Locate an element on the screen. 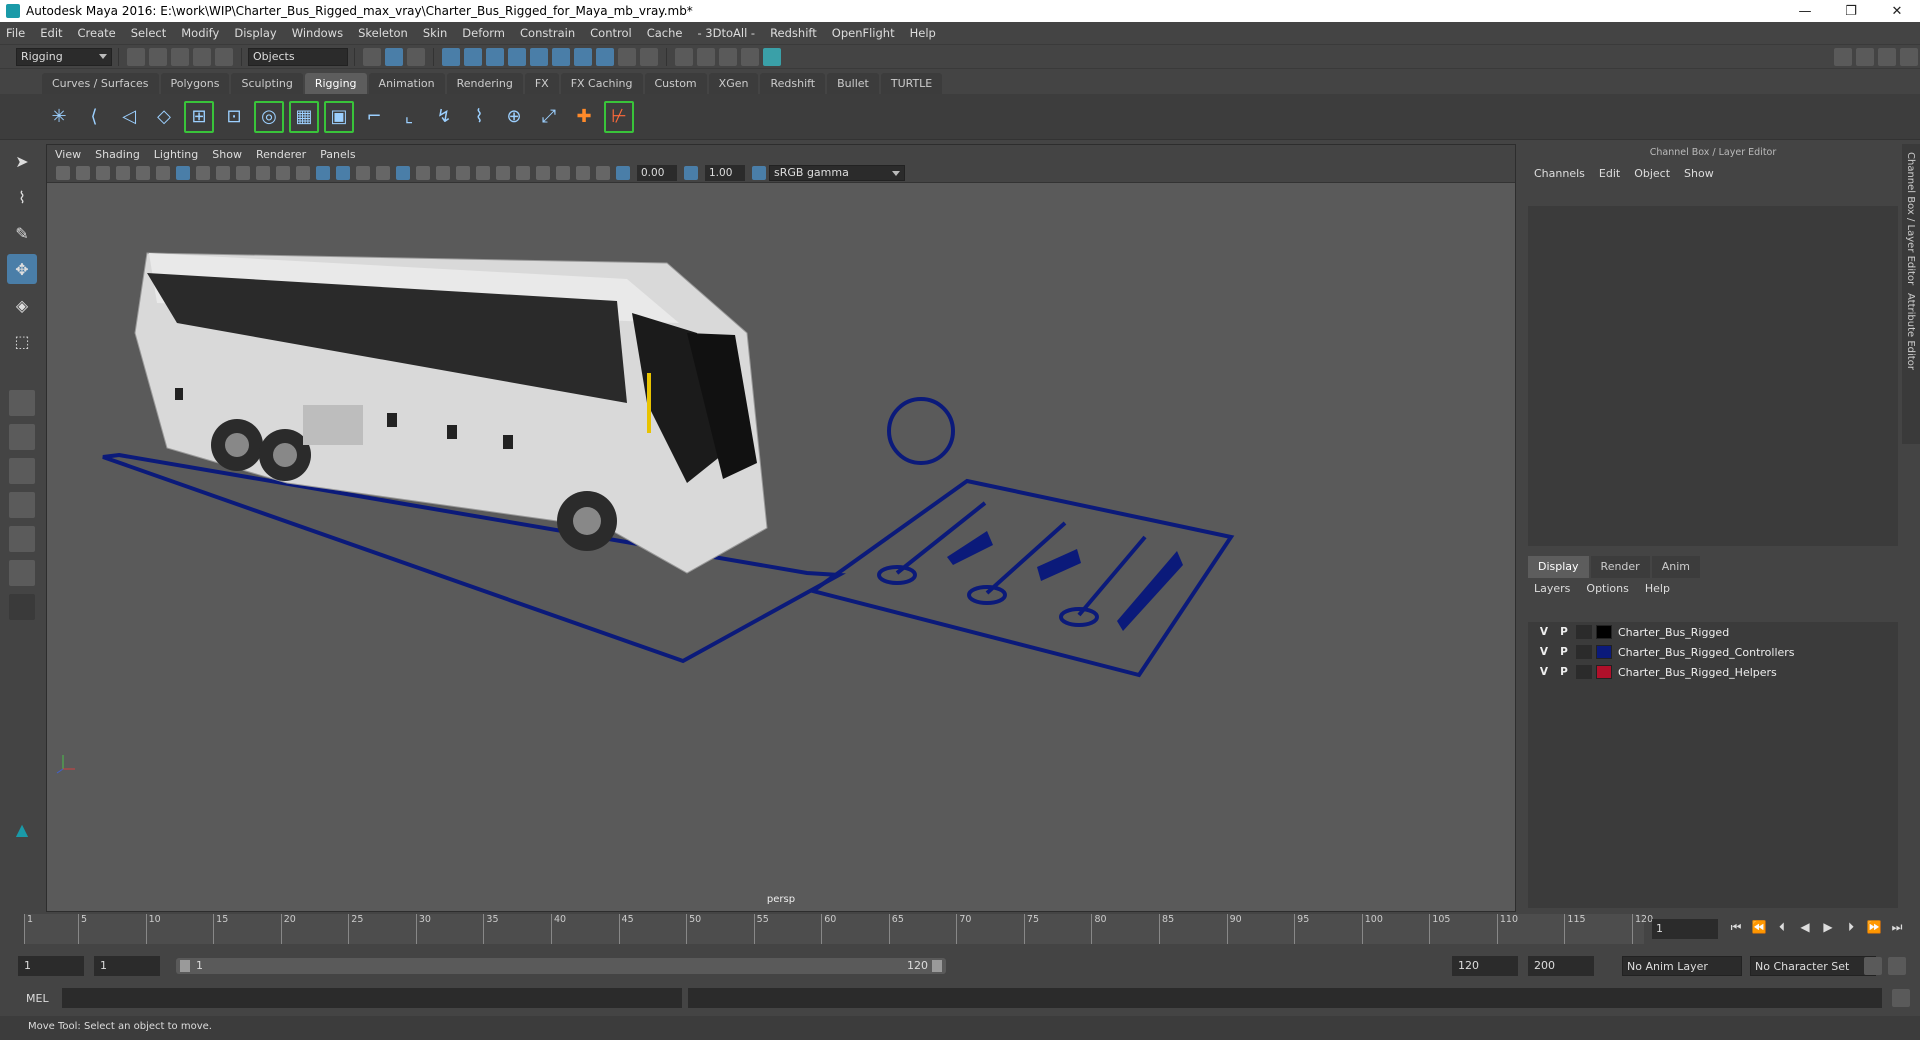 This screenshot has height=1040, width=1920. hypershade-layout-icon is located at coordinates (22, 539).